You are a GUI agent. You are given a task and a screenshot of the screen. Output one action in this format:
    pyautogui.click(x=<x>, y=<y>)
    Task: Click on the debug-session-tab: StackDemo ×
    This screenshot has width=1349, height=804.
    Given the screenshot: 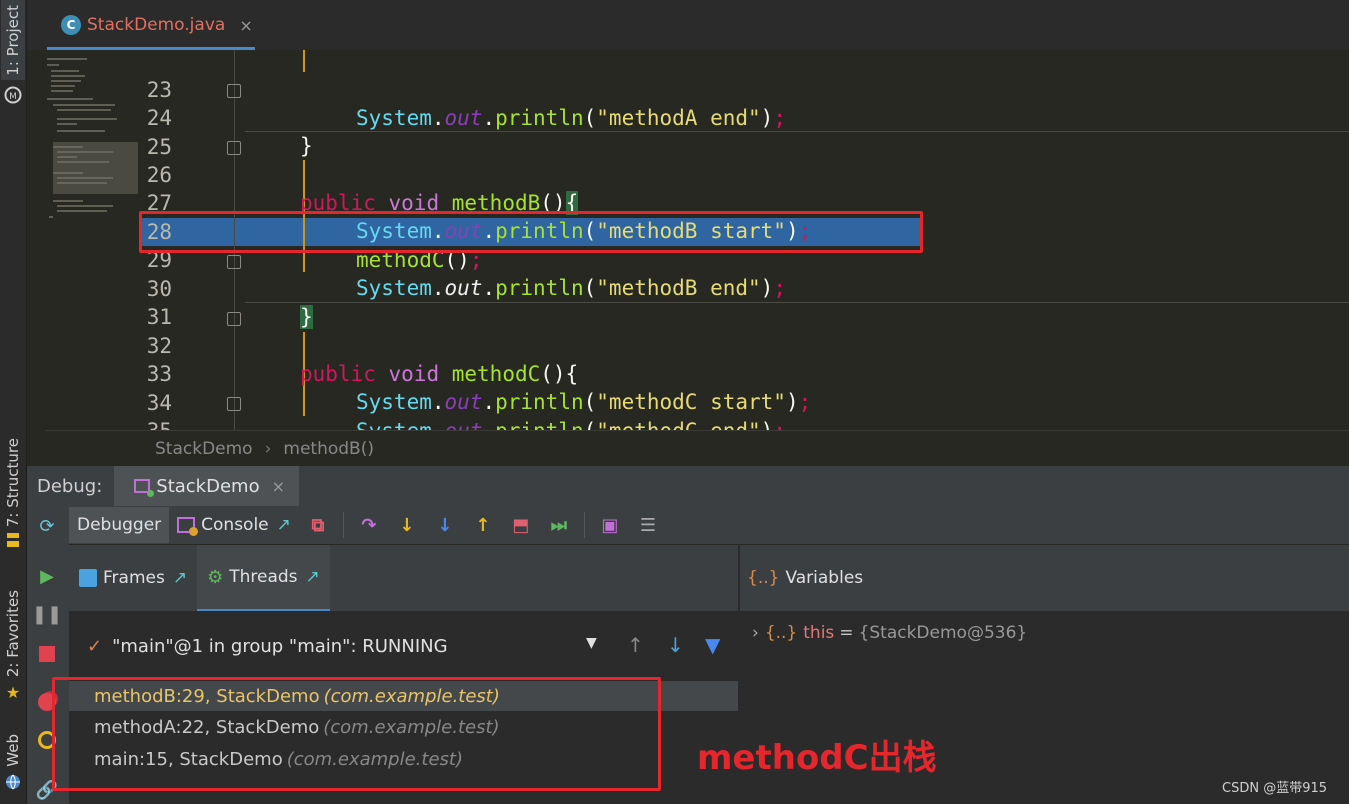 What is the action you would take?
    pyautogui.click(x=206, y=486)
    